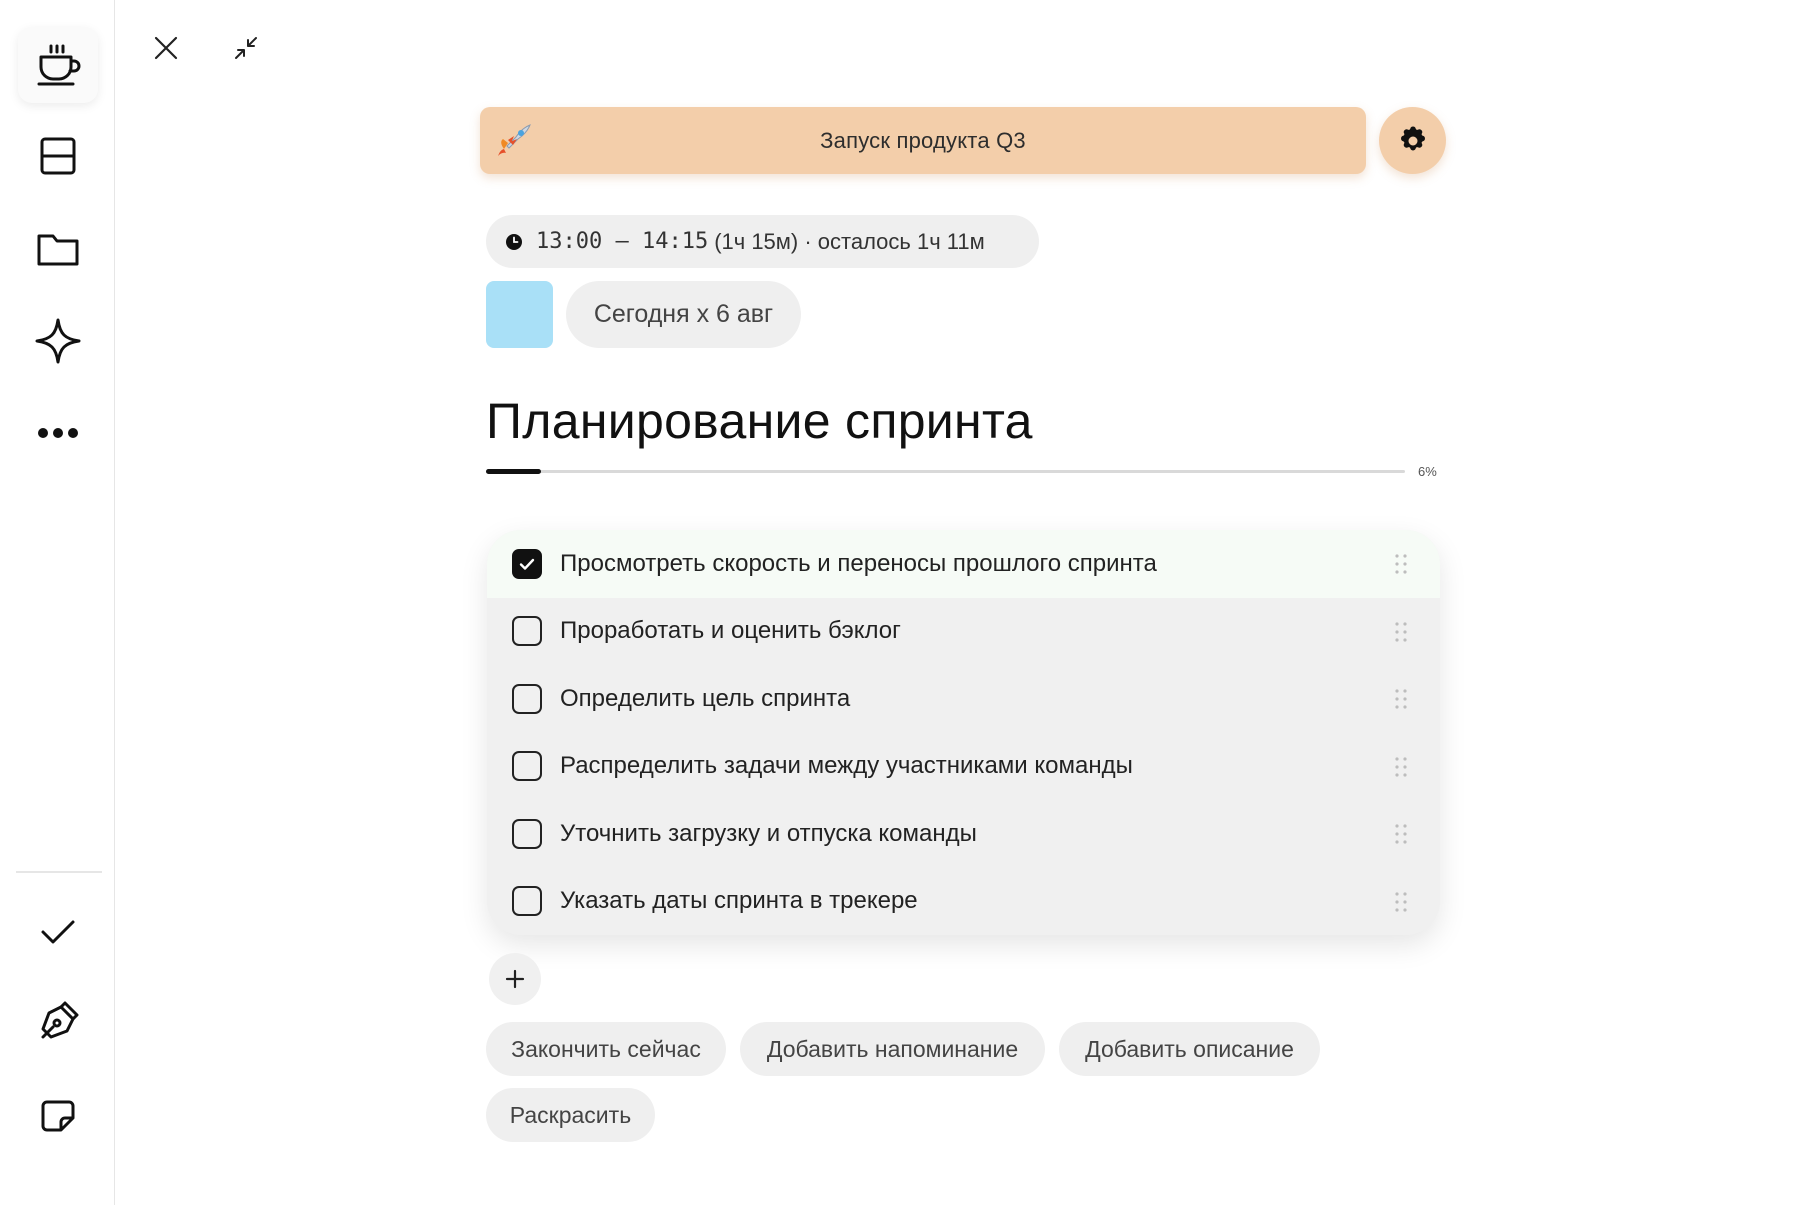 Image resolution: width=1800 pixels, height=1205 pixels. I want to click on sidebar-item-folder, so click(58, 249).